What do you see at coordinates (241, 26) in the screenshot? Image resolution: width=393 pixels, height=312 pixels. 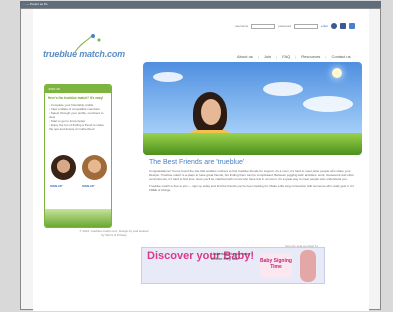 I see `username-label: username` at bounding box center [241, 26].